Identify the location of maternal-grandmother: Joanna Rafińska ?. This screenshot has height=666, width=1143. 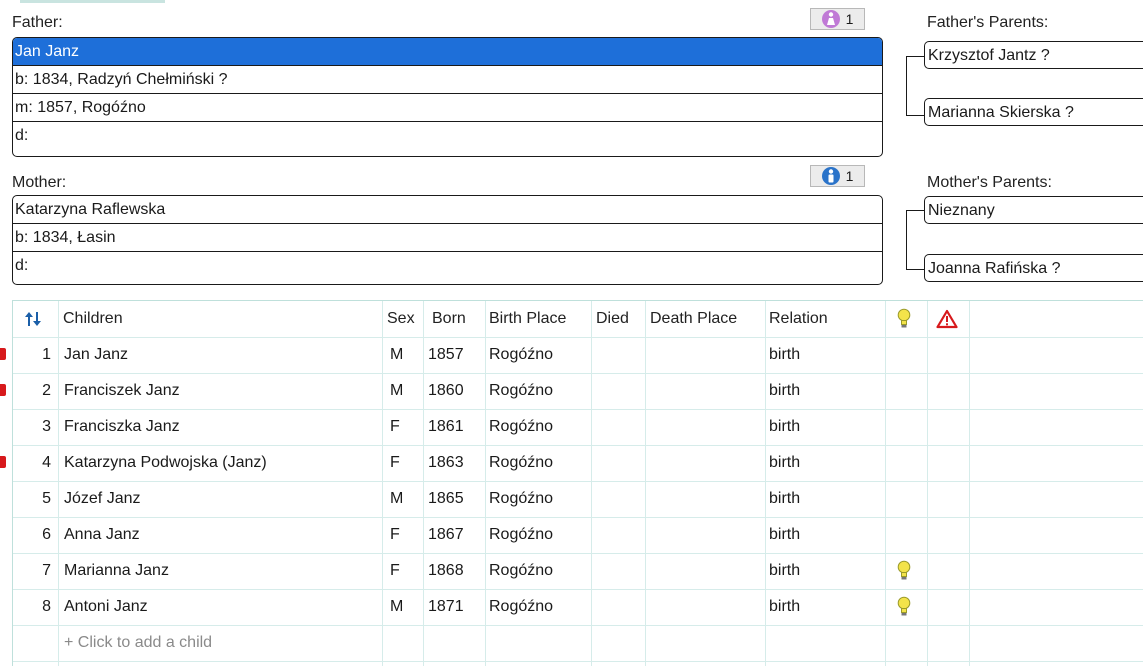
(1033, 268).